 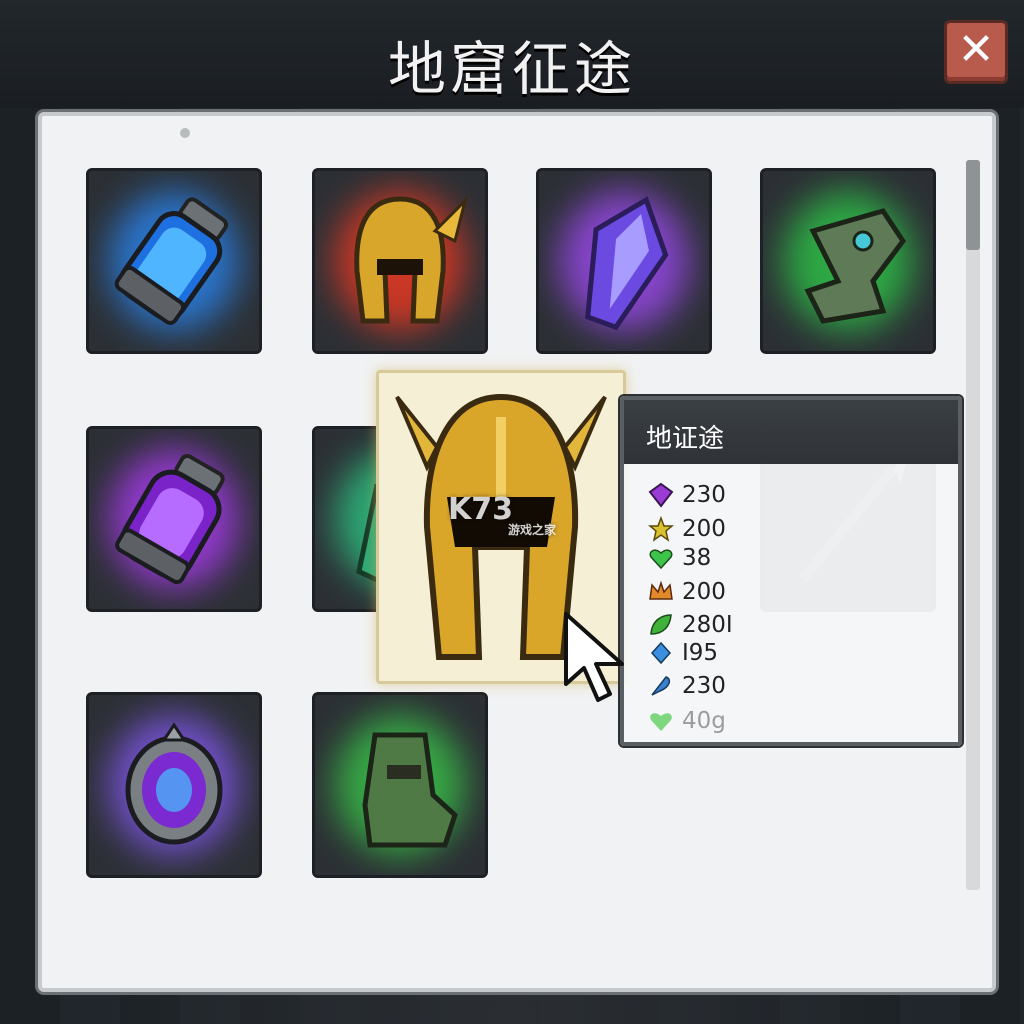 I want to click on gold-star-icon, so click(x=661, y=529).